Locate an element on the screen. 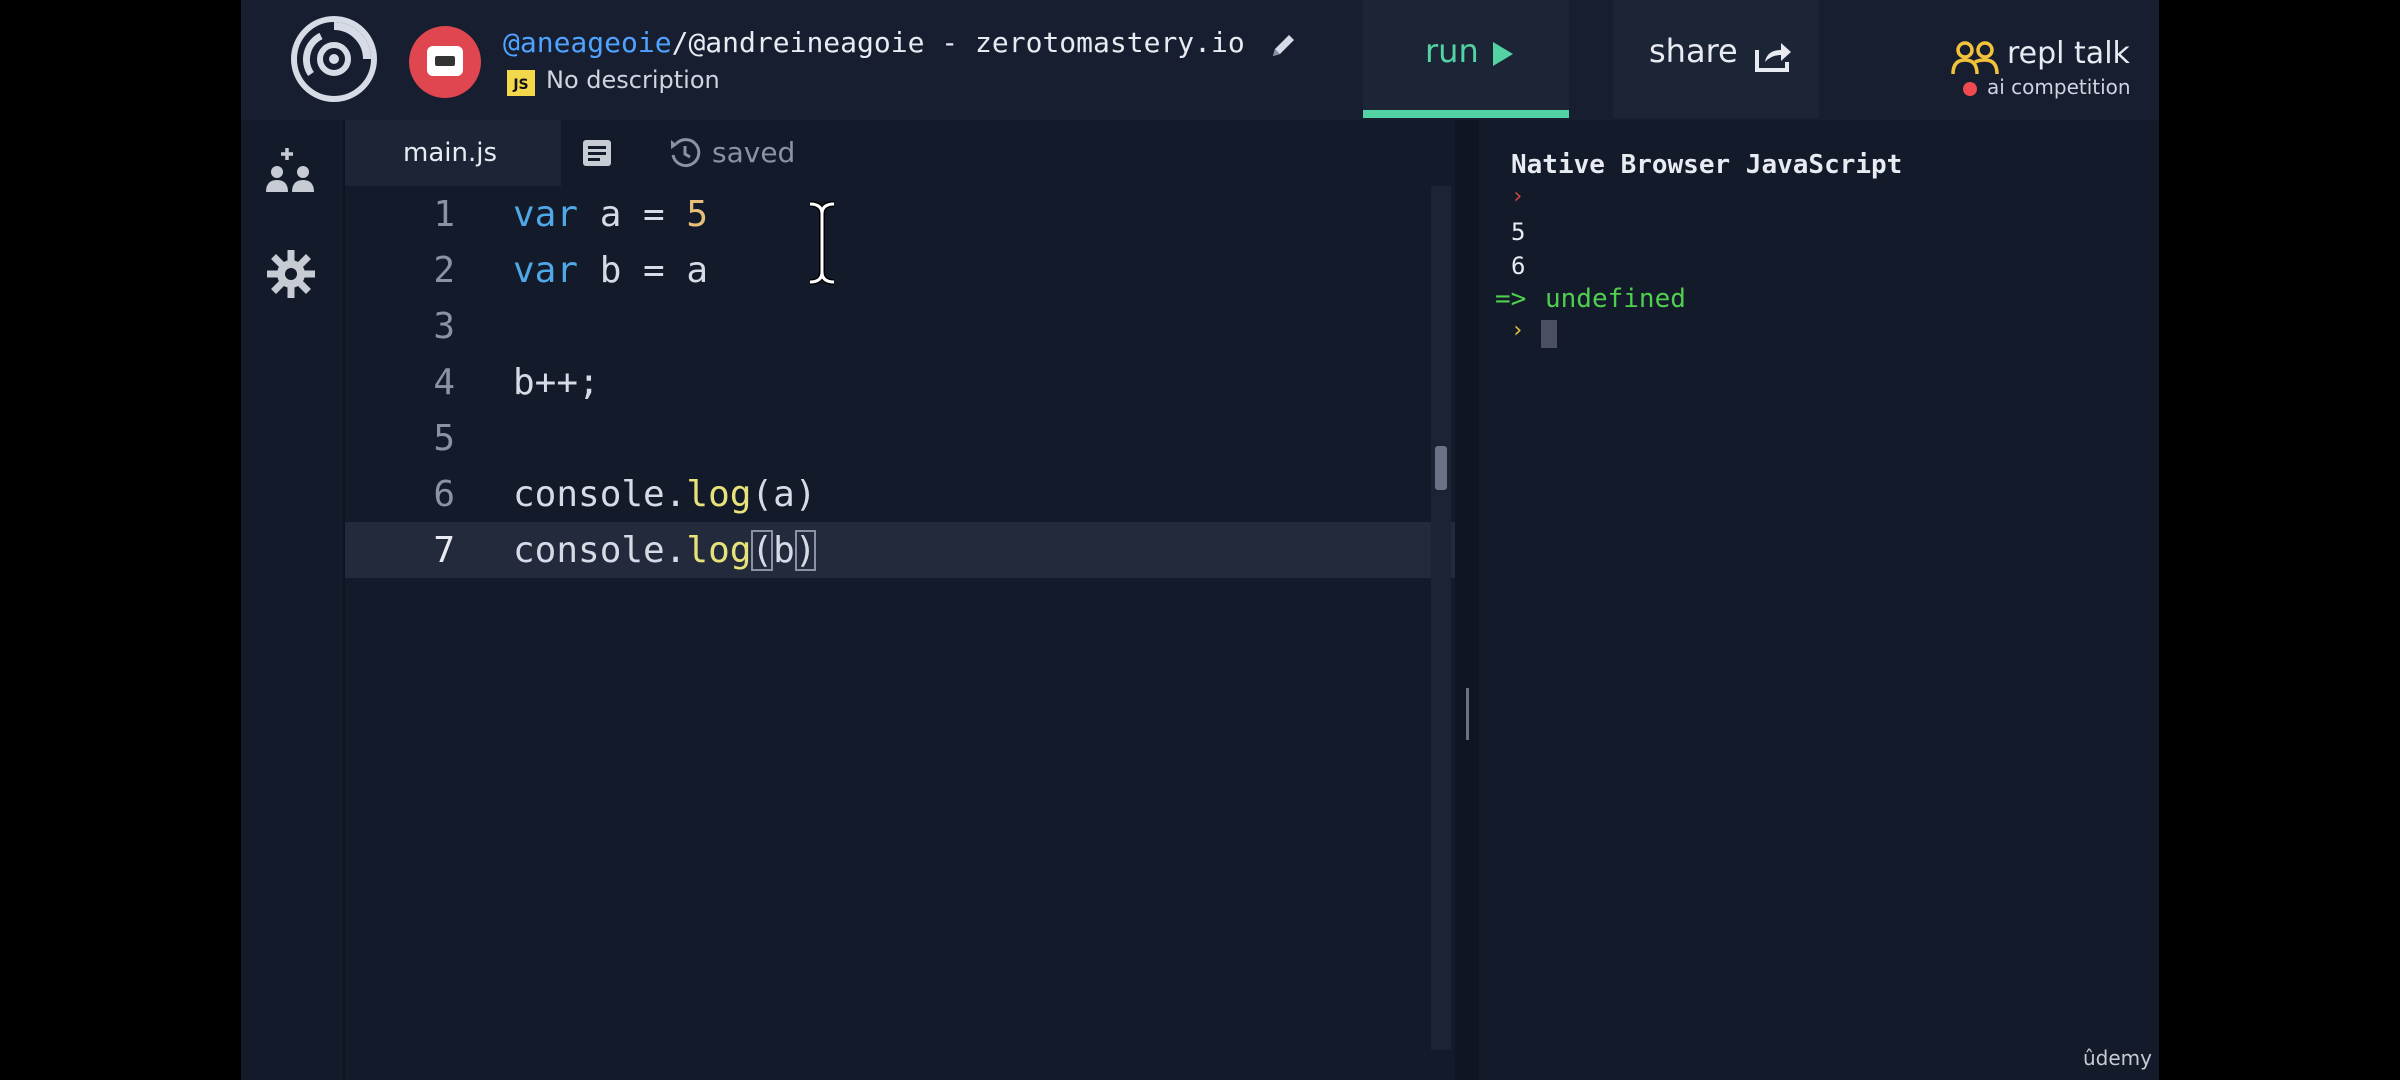  pencil-icon is located at coordinates (1284, 45).